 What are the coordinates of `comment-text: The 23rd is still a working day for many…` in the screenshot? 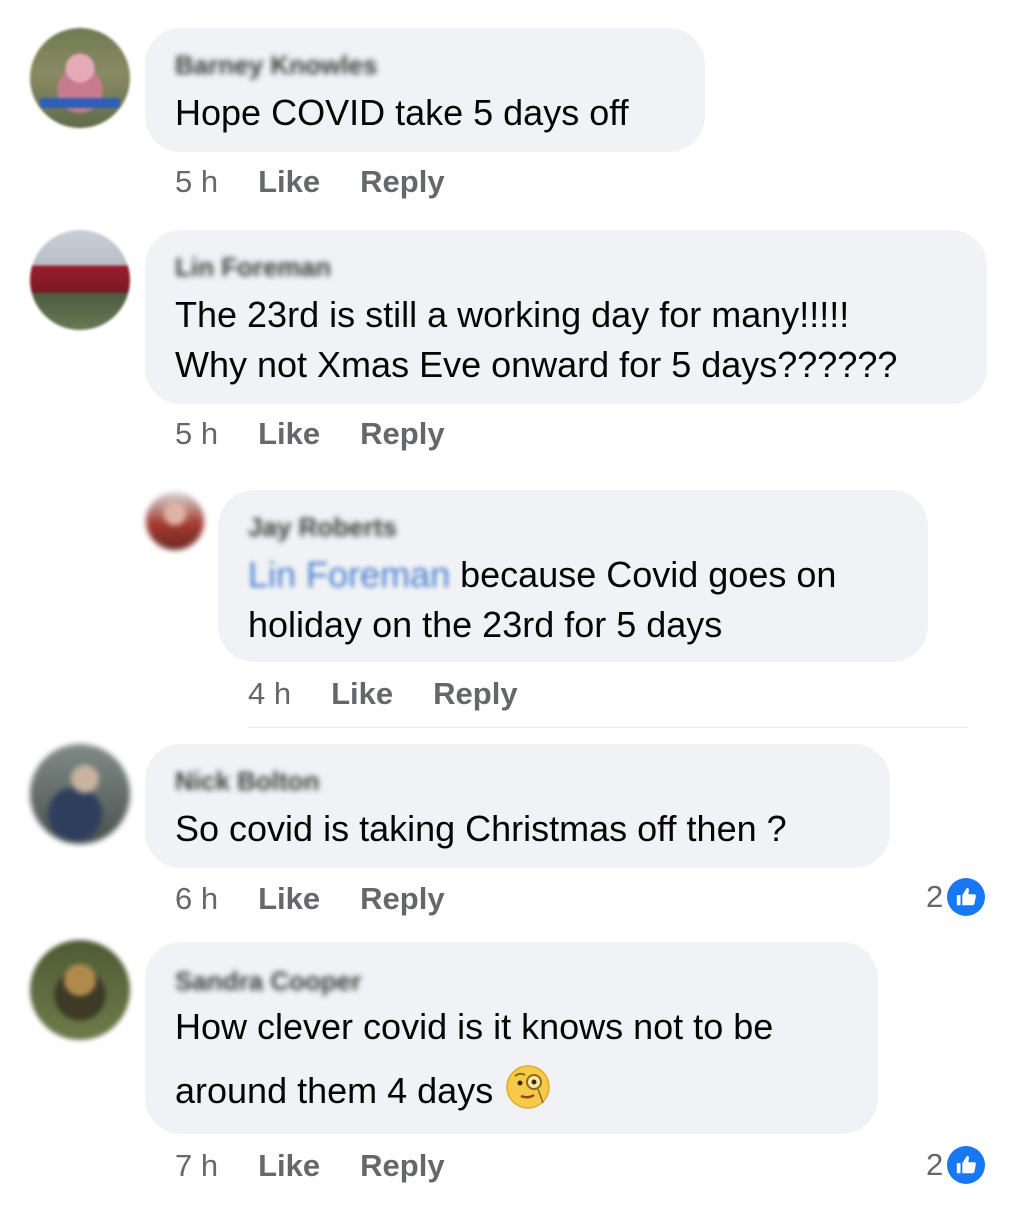 It's located at (512, 314).